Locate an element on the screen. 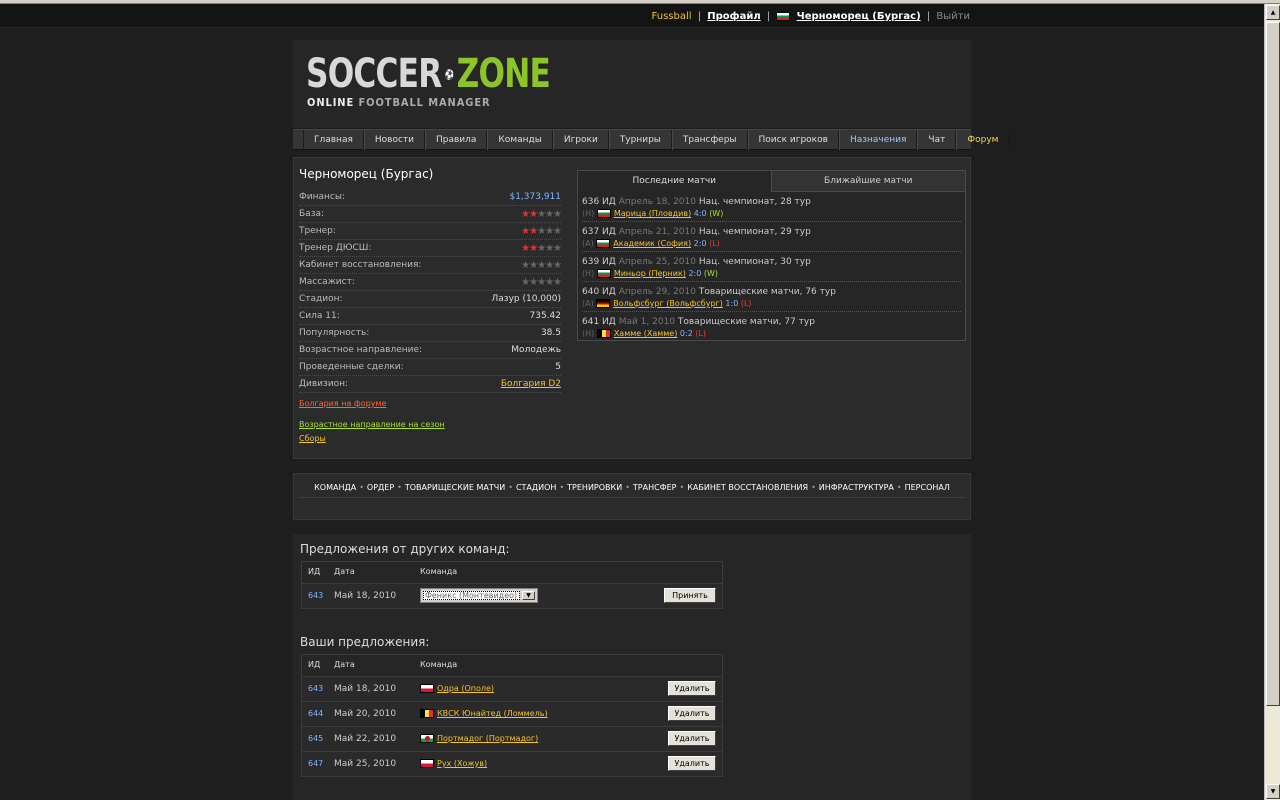  team-nav-transfer: ТРАНСФЕР is located at coordinates (655, 487).